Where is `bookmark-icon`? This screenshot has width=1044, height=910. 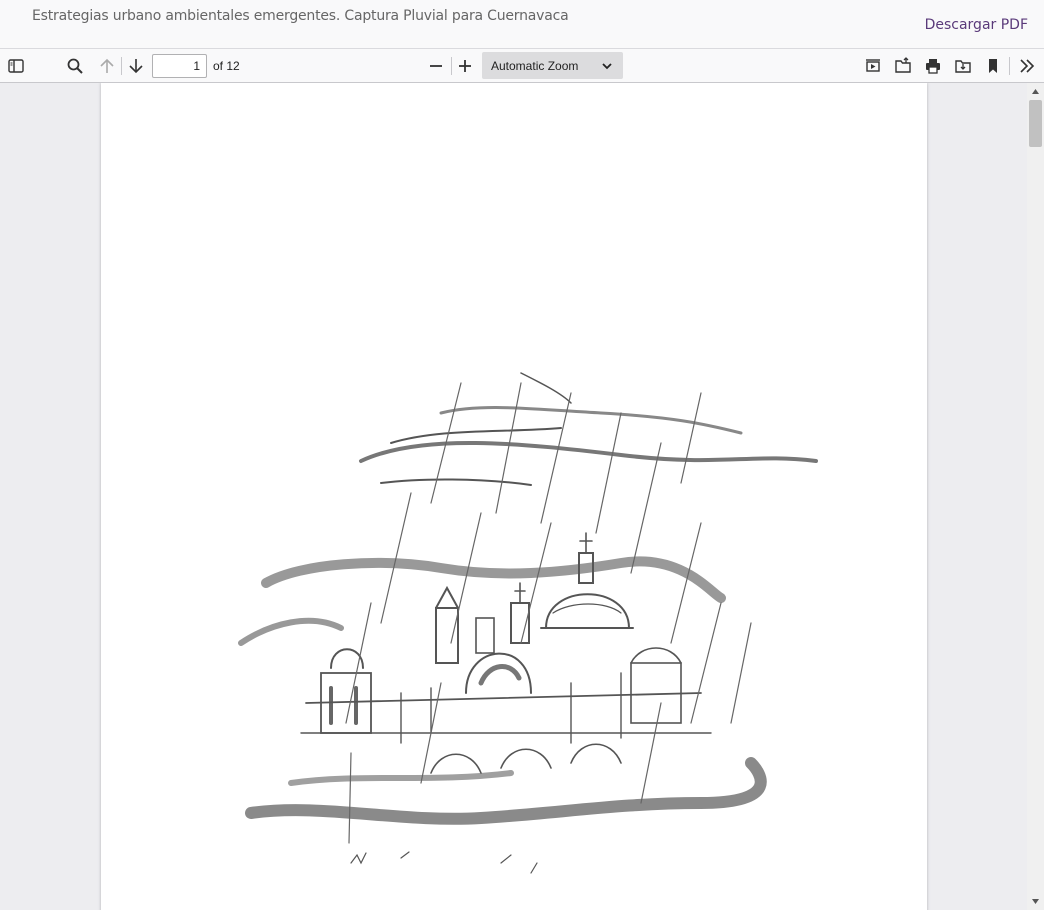 bookmark-icon is located at coordinates (993, 66).